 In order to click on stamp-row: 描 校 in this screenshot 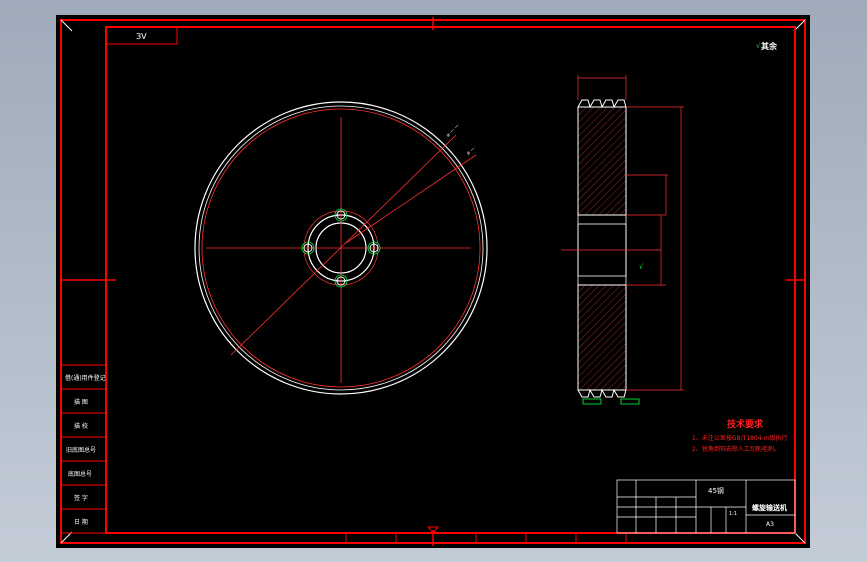, I will do `click(81, 426)`.